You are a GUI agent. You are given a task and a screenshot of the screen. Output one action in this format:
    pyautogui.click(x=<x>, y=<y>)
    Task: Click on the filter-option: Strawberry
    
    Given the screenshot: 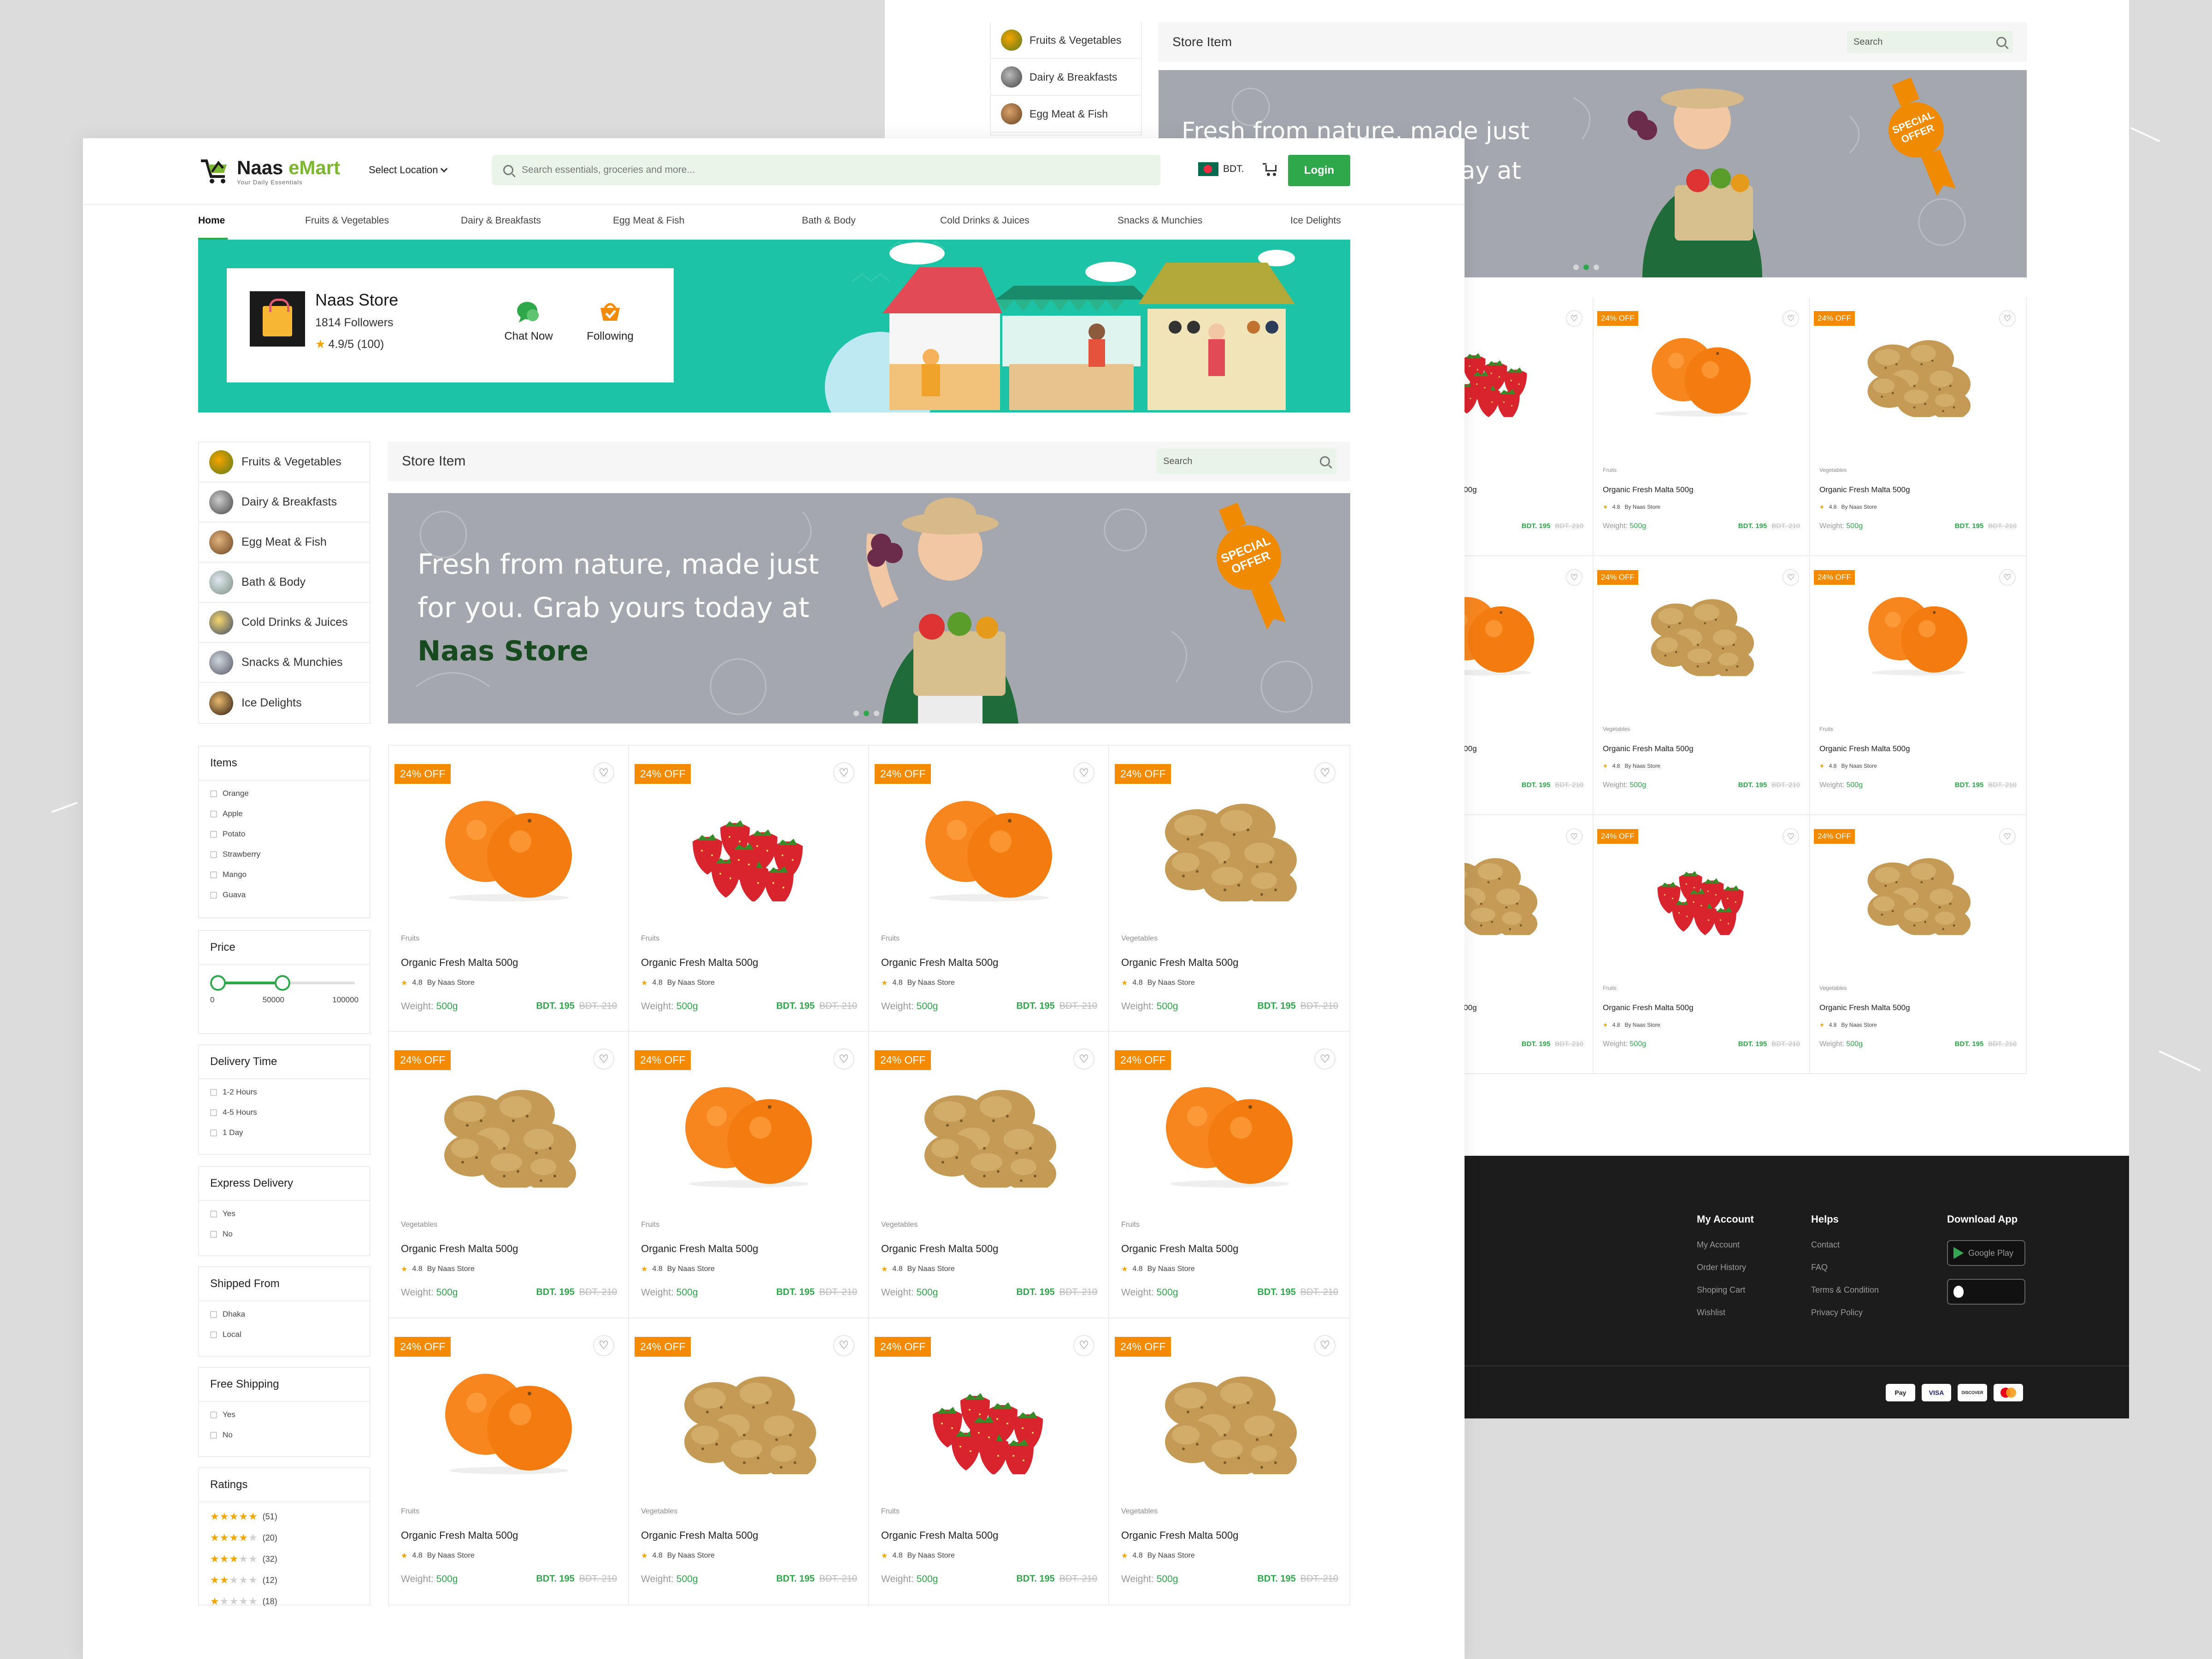 What is the action you would take?
    pyautogui.click(x=284, y=854)
    